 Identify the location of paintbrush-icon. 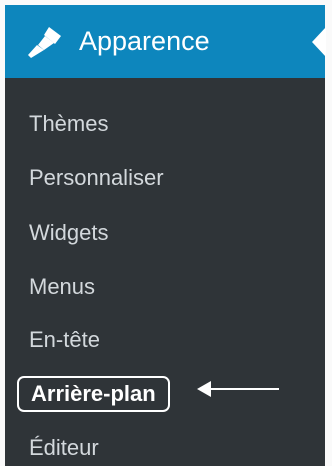
(44, 42).